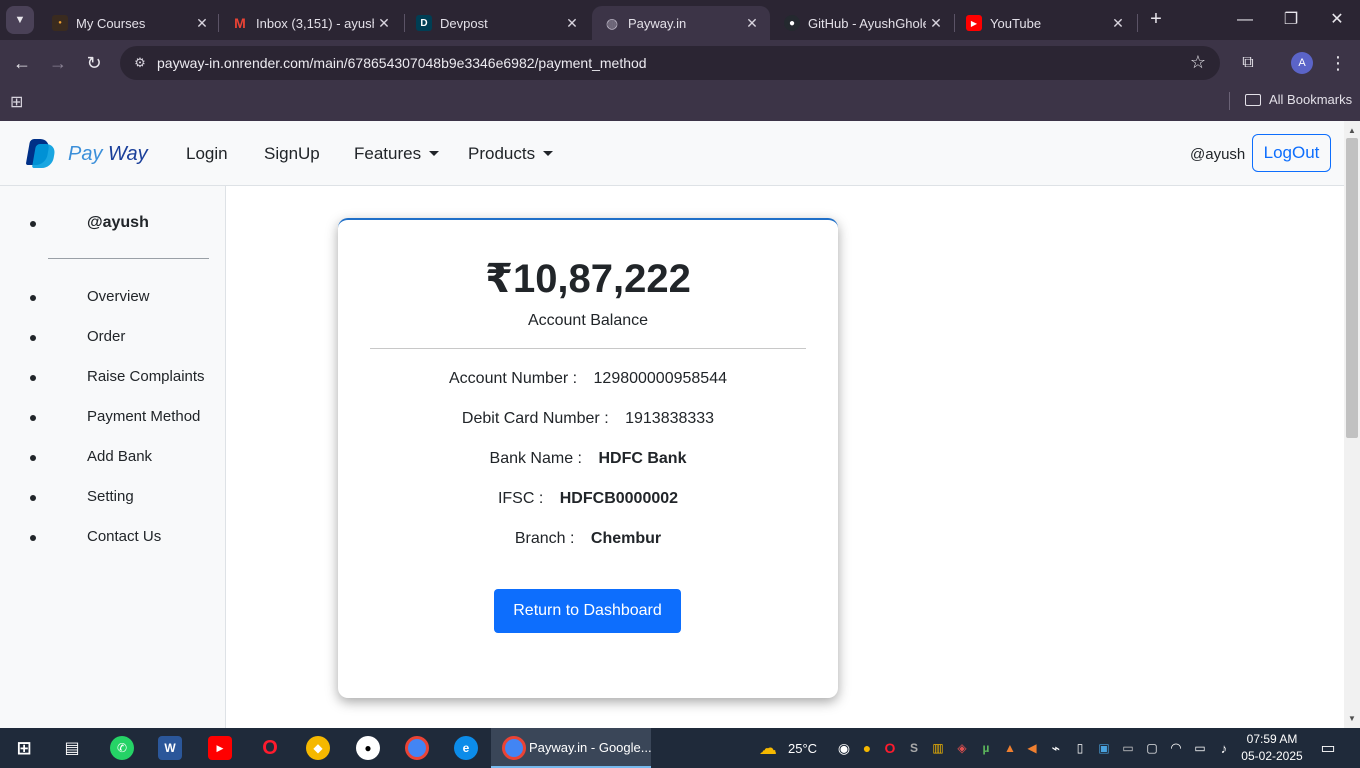 This screenshot has height=768, width=1360. I want to click on profile-avatar: A, so click(1302, 63).